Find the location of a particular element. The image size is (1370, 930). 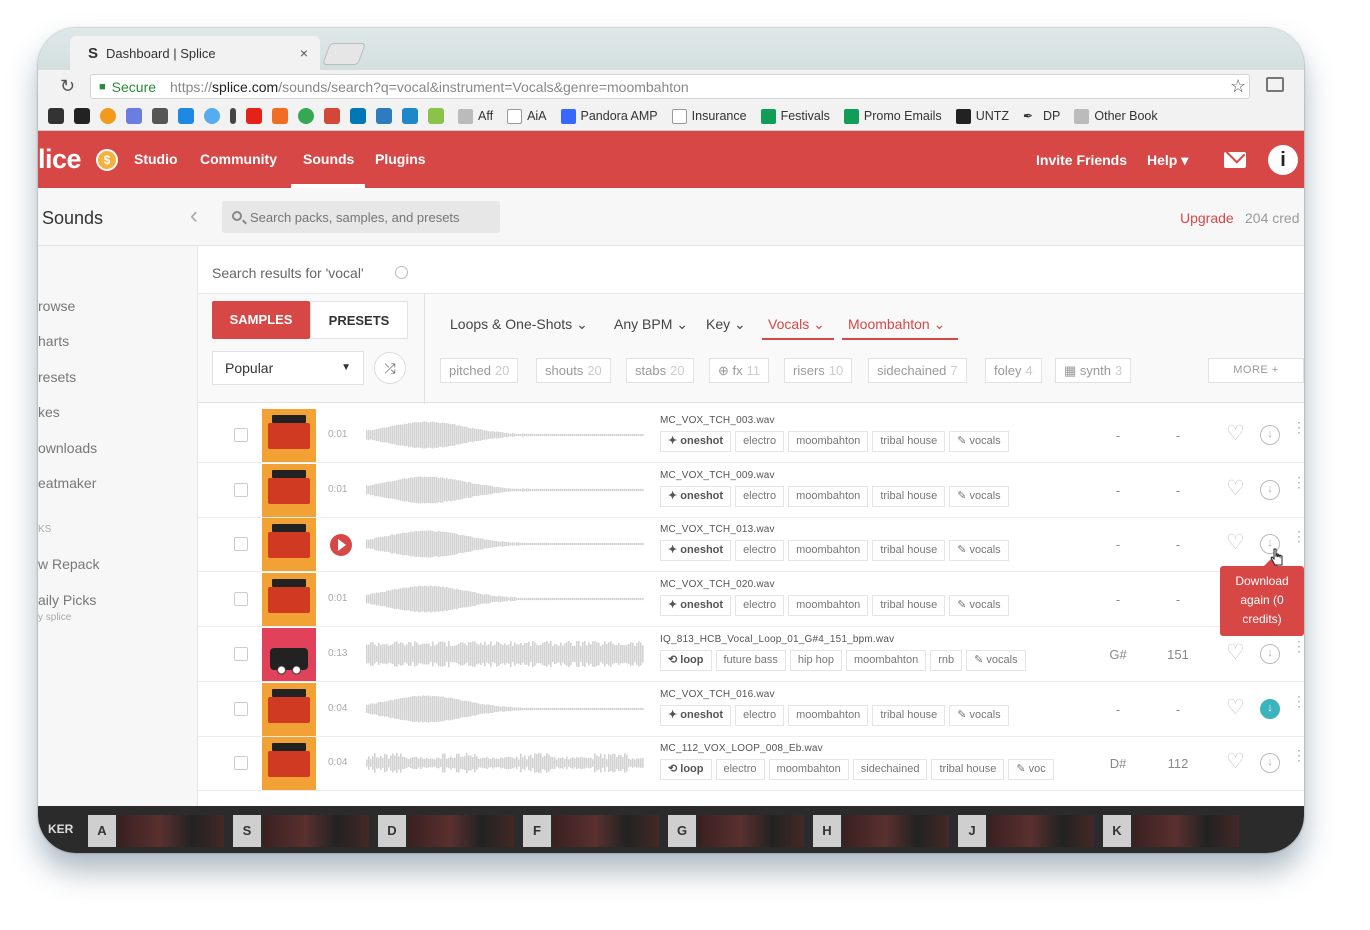

filter-key-dropdown: Key ⌄ is located at coordinates (726, 324).